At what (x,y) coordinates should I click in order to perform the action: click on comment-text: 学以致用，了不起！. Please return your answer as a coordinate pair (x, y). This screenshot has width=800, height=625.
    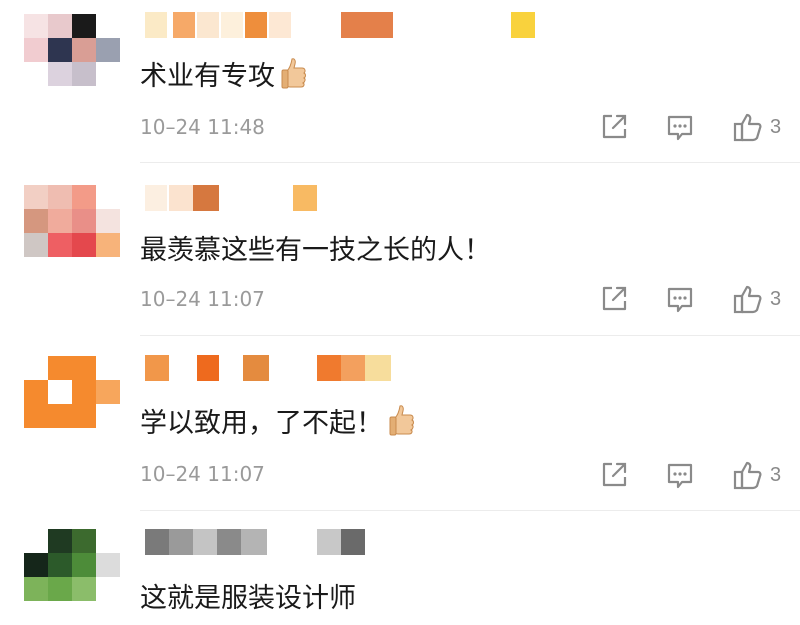
    Looking at the image, I should click on (277, 420).